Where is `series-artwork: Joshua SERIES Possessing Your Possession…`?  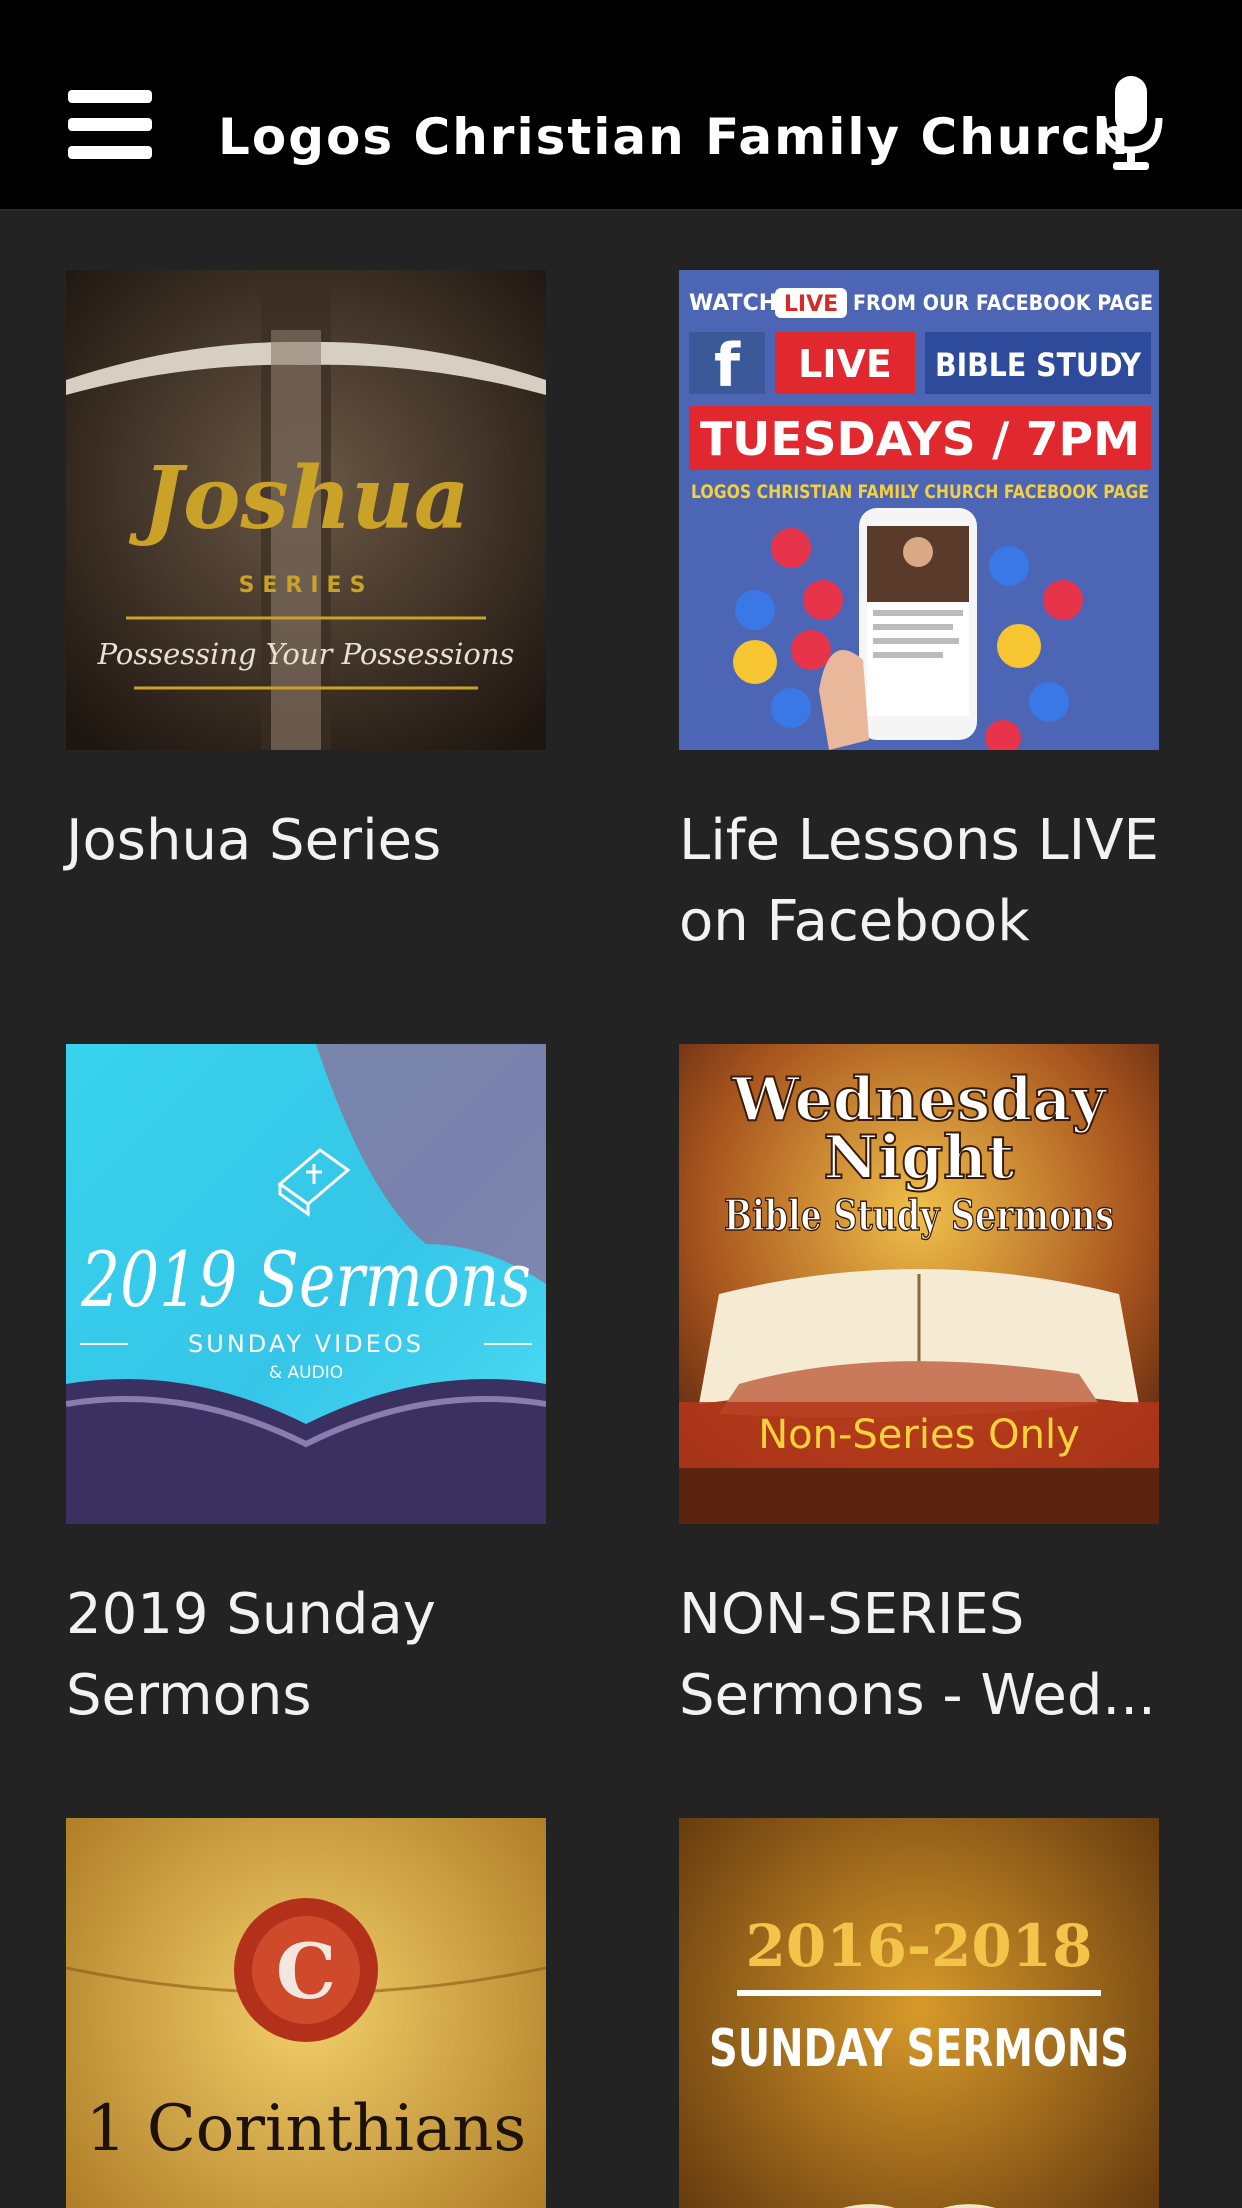 series-artwork: Joshua SERIES Possessing Your Possession… is located at coordinates (306, 510).